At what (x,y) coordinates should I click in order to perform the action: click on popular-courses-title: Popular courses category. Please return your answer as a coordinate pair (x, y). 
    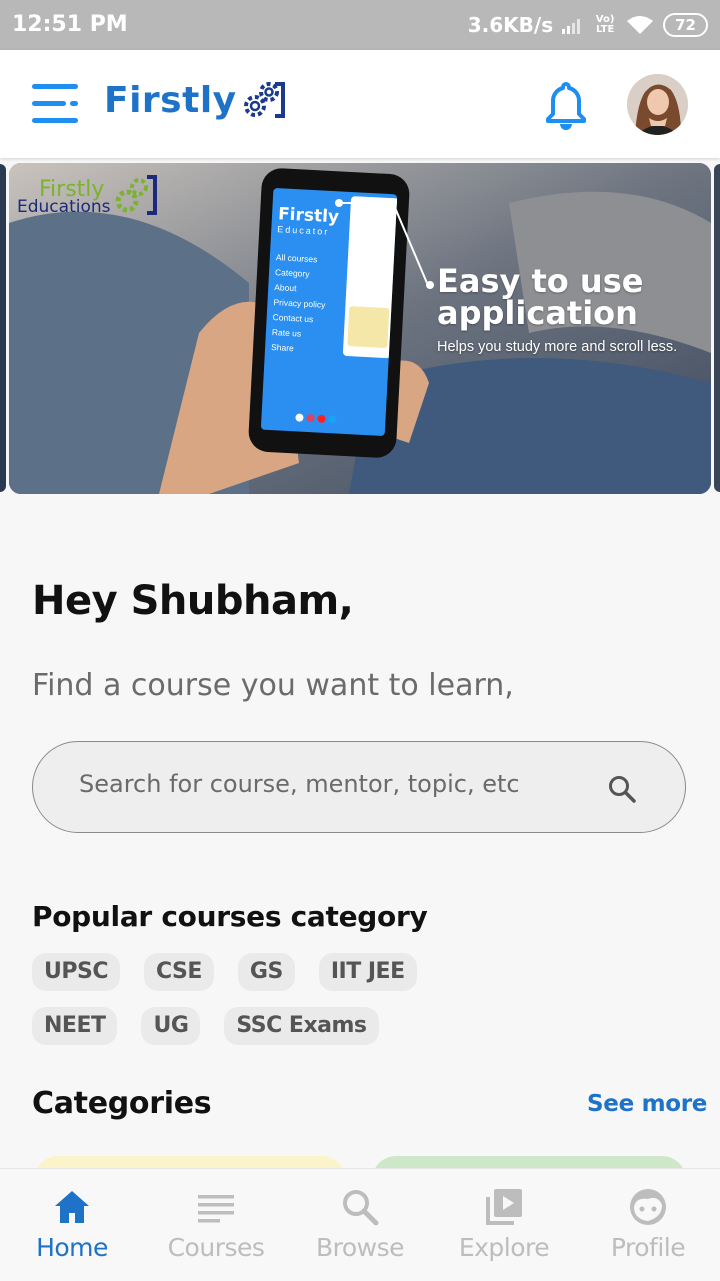
    Looking at the image, I should click on (230, 916).